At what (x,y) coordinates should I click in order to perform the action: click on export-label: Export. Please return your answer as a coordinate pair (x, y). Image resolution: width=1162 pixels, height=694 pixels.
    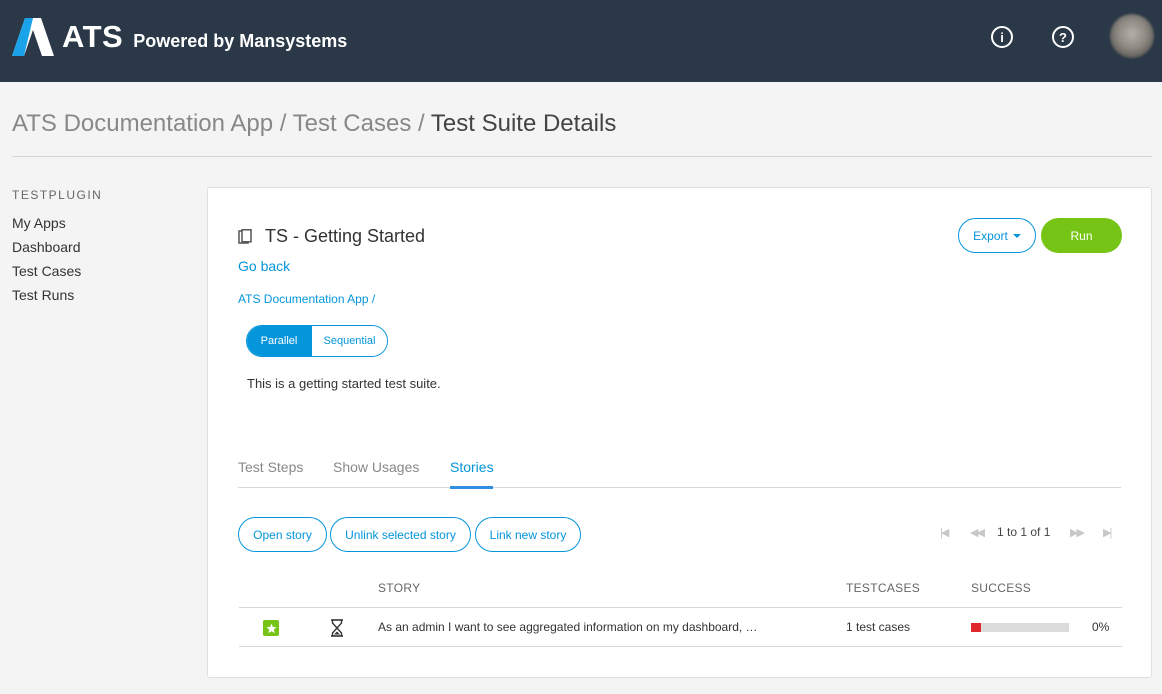
    Looking at the image, I should click on (990, 235).